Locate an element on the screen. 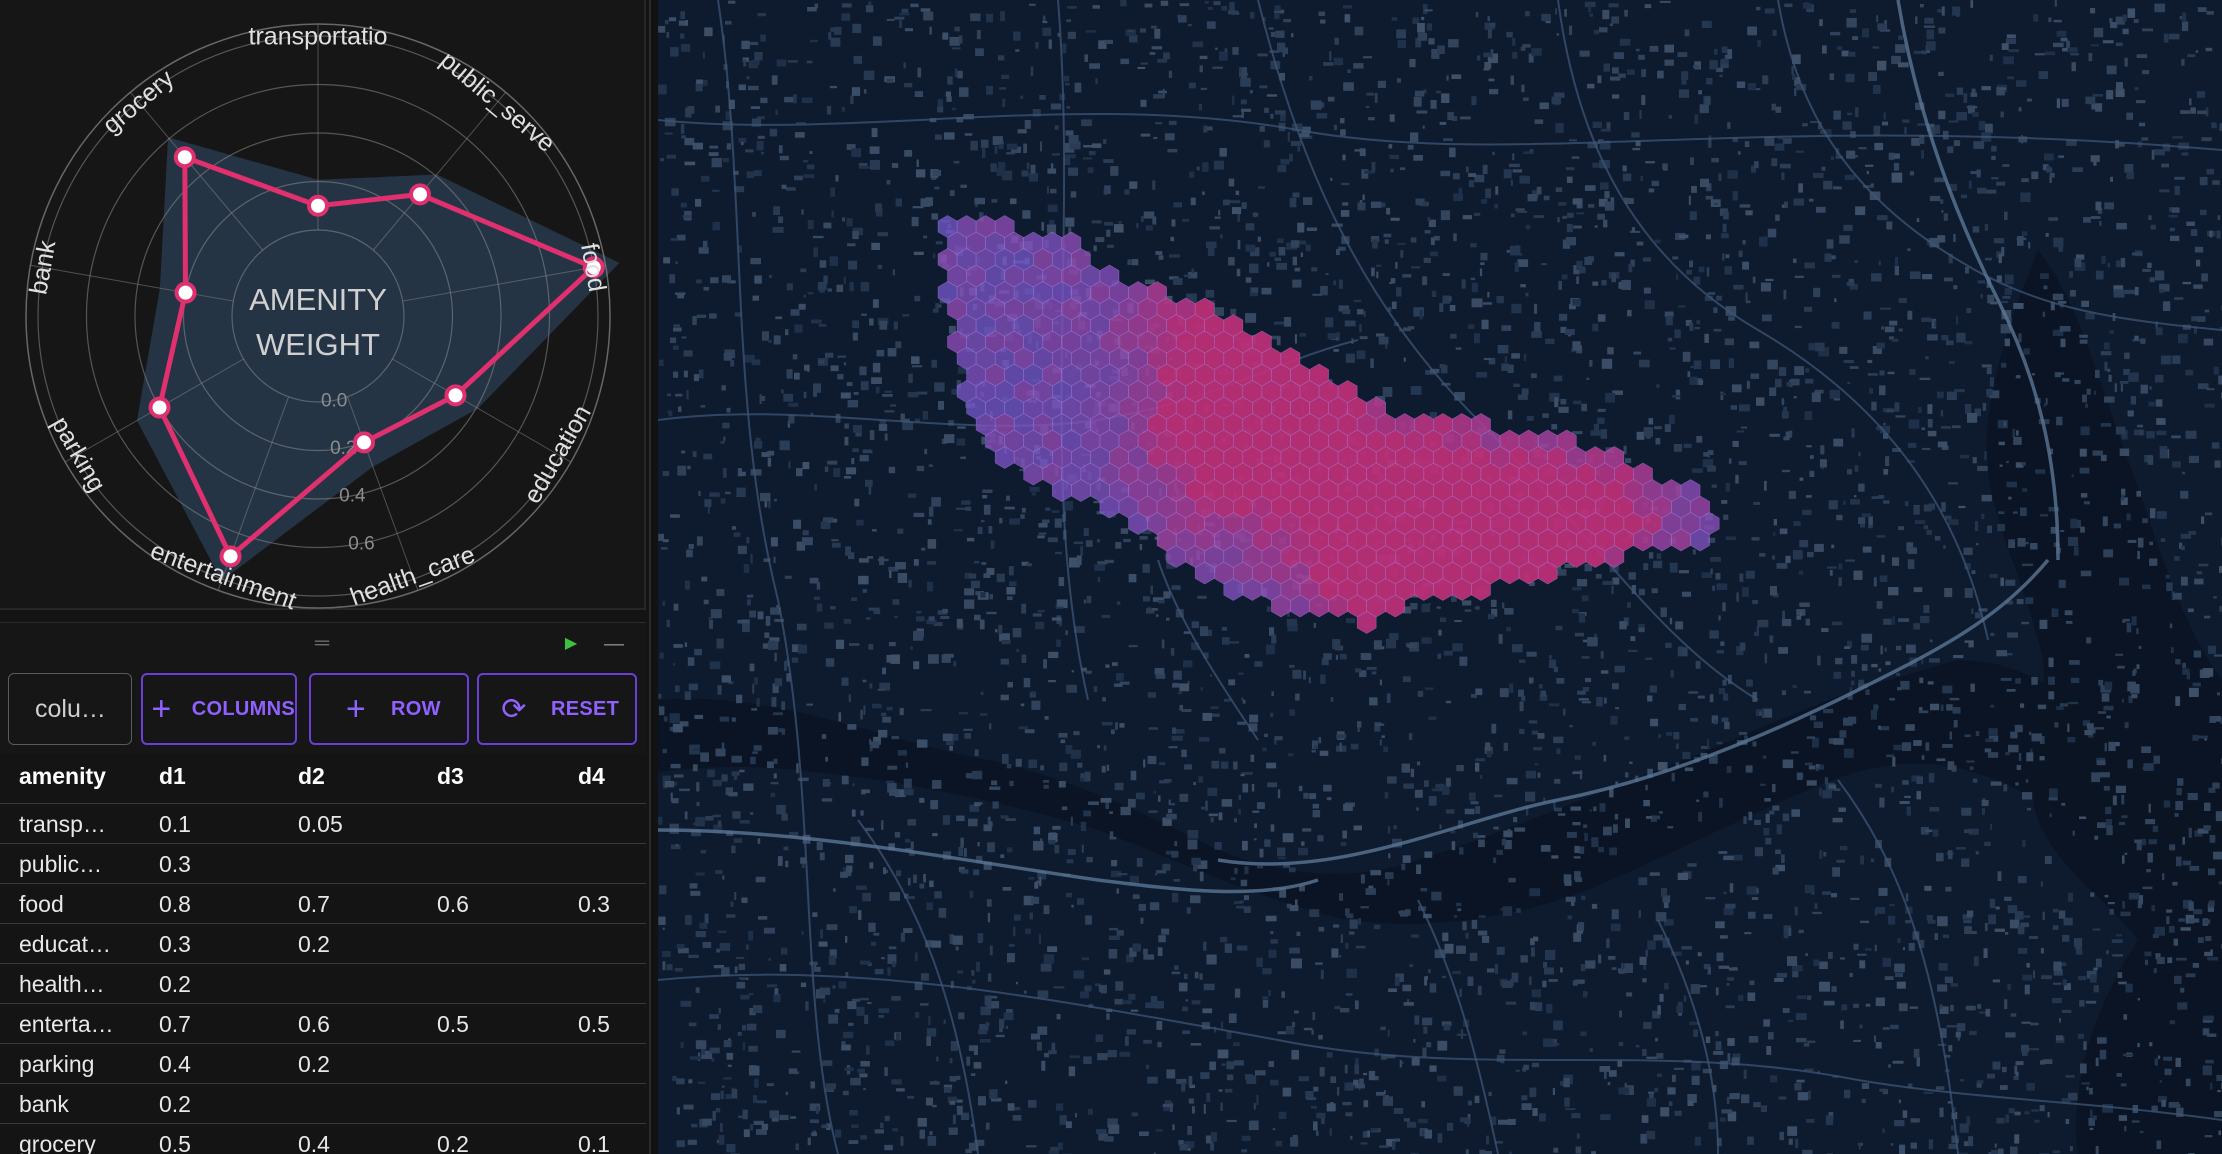 The width and height of the screenshot is (2222, 1154). table-cell: 0.8 is located at coordinates (199, 904).